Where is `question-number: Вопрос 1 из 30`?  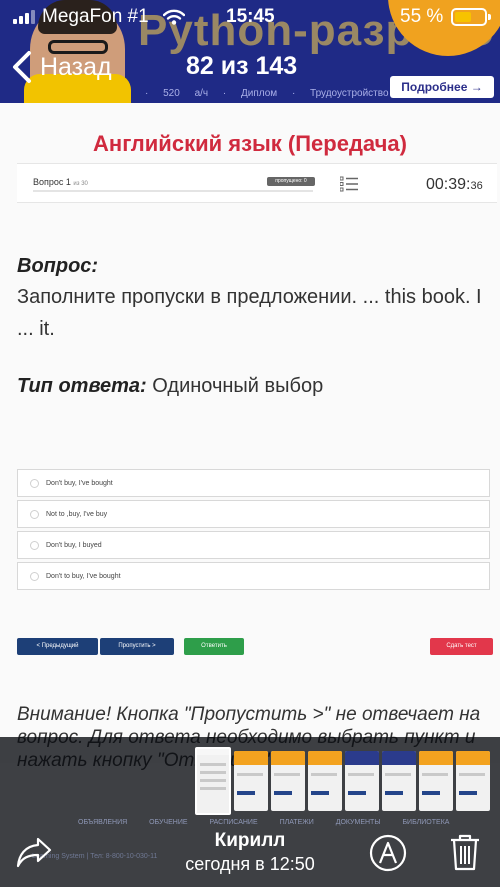
question-number: Вопрос 1 из 30 is located at coordinates (60, 182).